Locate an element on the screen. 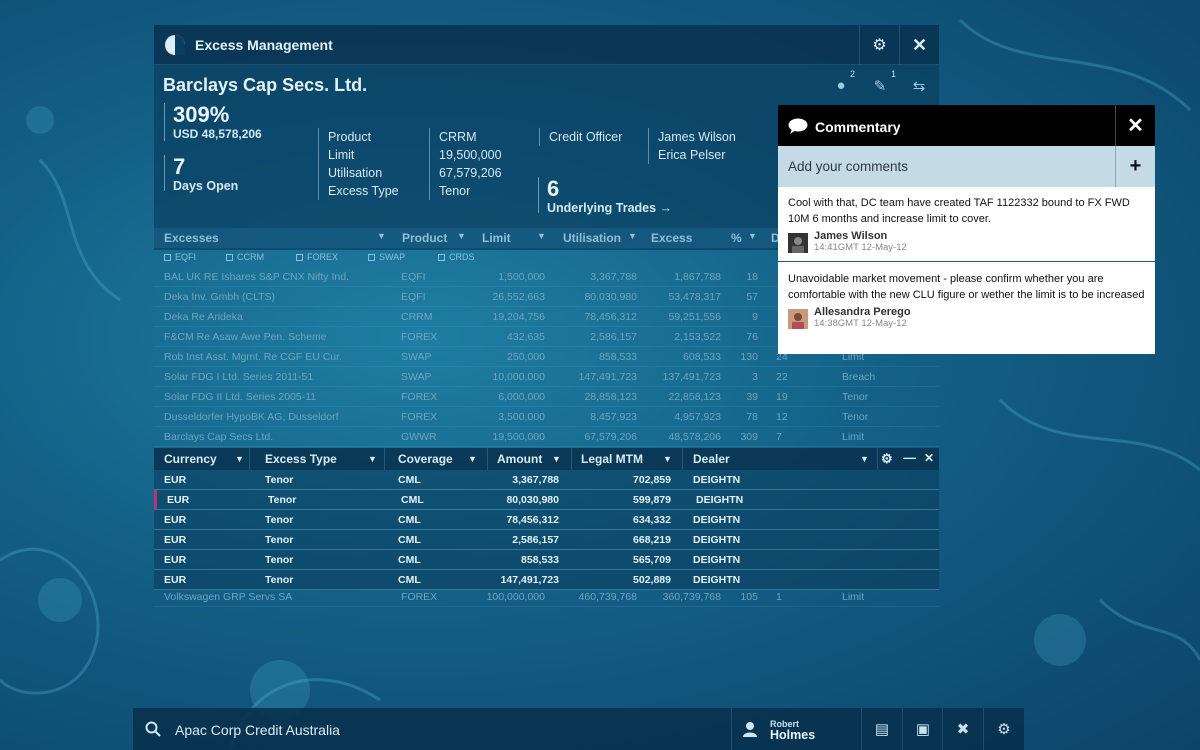 The image size is (1200, 750). search-icon is located at coordinates (153, 729).